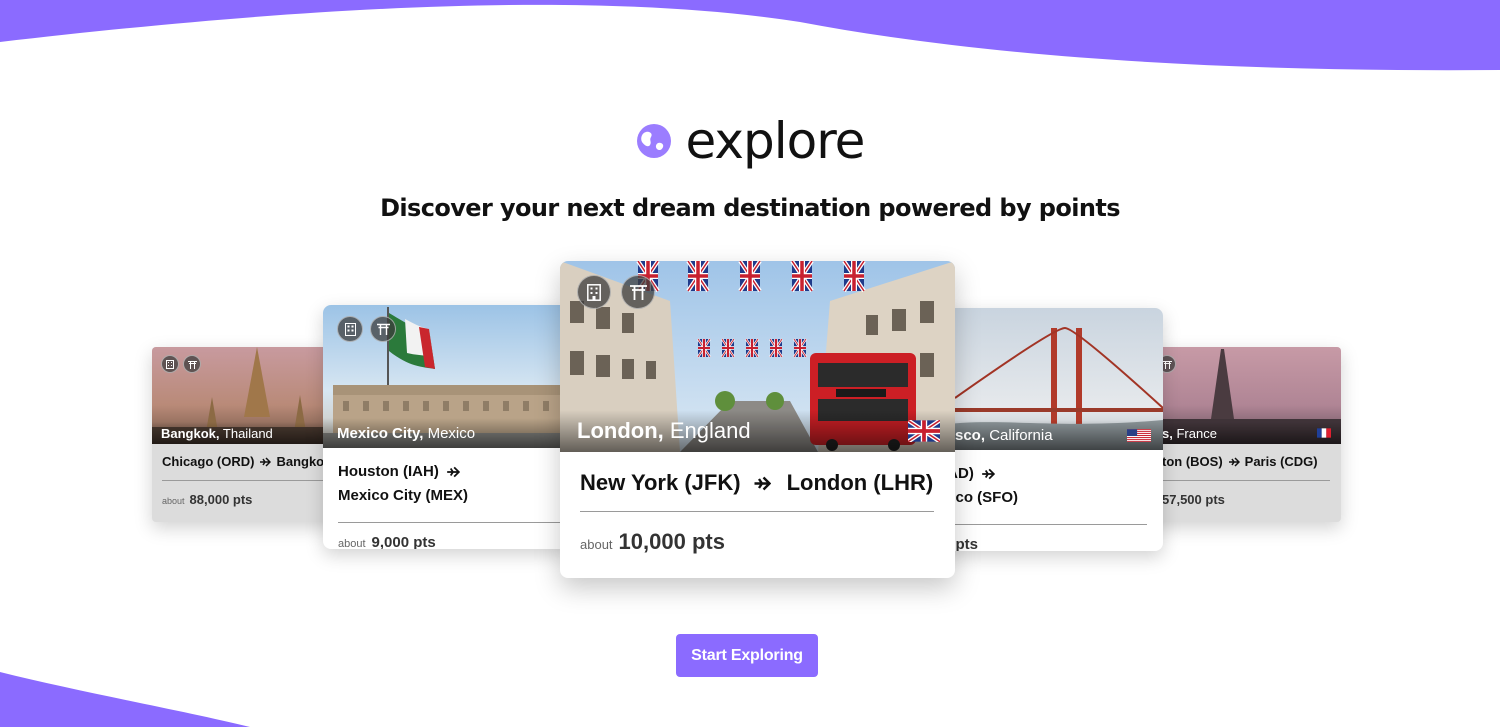 The height and width of the screenshot is (727, 1500). Describe the element at coordinates (1021, 435) in the screenshot. I see `card-region: California` at that location.